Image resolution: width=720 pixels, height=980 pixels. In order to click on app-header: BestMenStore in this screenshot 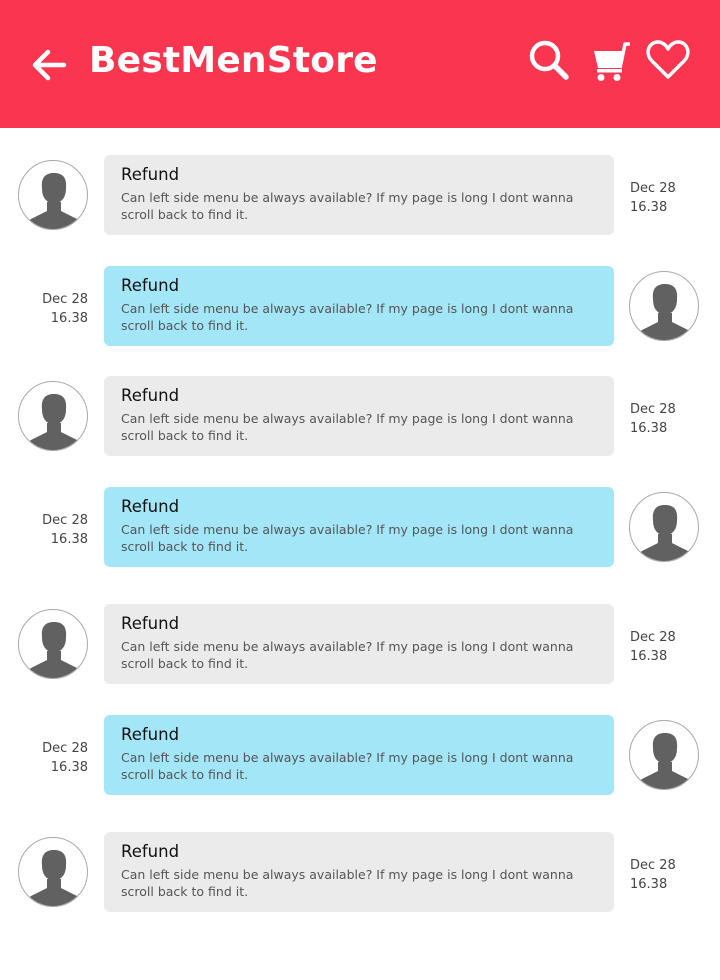, I will do `click(360, 64)`.